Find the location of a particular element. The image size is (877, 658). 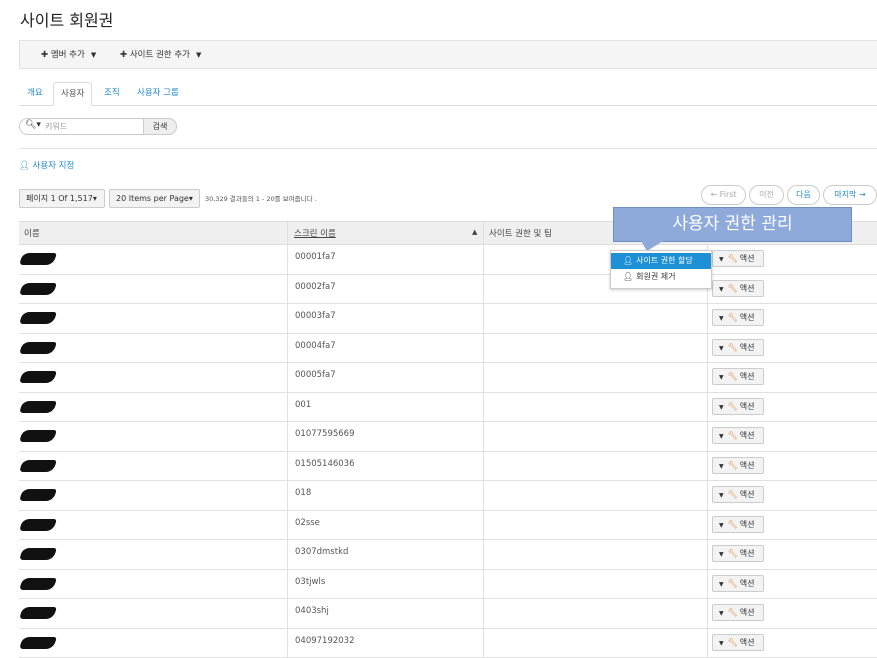

table-row: 02sse ▼🔧︎액션 is located at coordinates (448, 526).